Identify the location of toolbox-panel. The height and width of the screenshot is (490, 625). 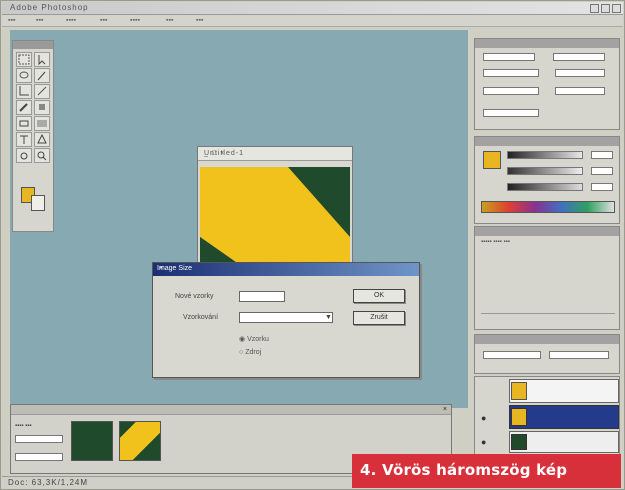
(33, 136).